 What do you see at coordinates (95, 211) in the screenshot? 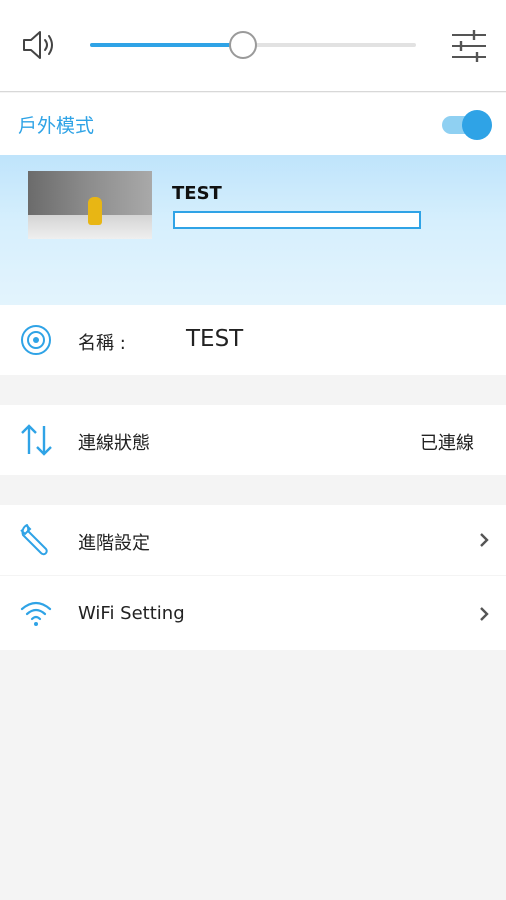
I see `thumbnail-figure` at bounding box center [95, 211].